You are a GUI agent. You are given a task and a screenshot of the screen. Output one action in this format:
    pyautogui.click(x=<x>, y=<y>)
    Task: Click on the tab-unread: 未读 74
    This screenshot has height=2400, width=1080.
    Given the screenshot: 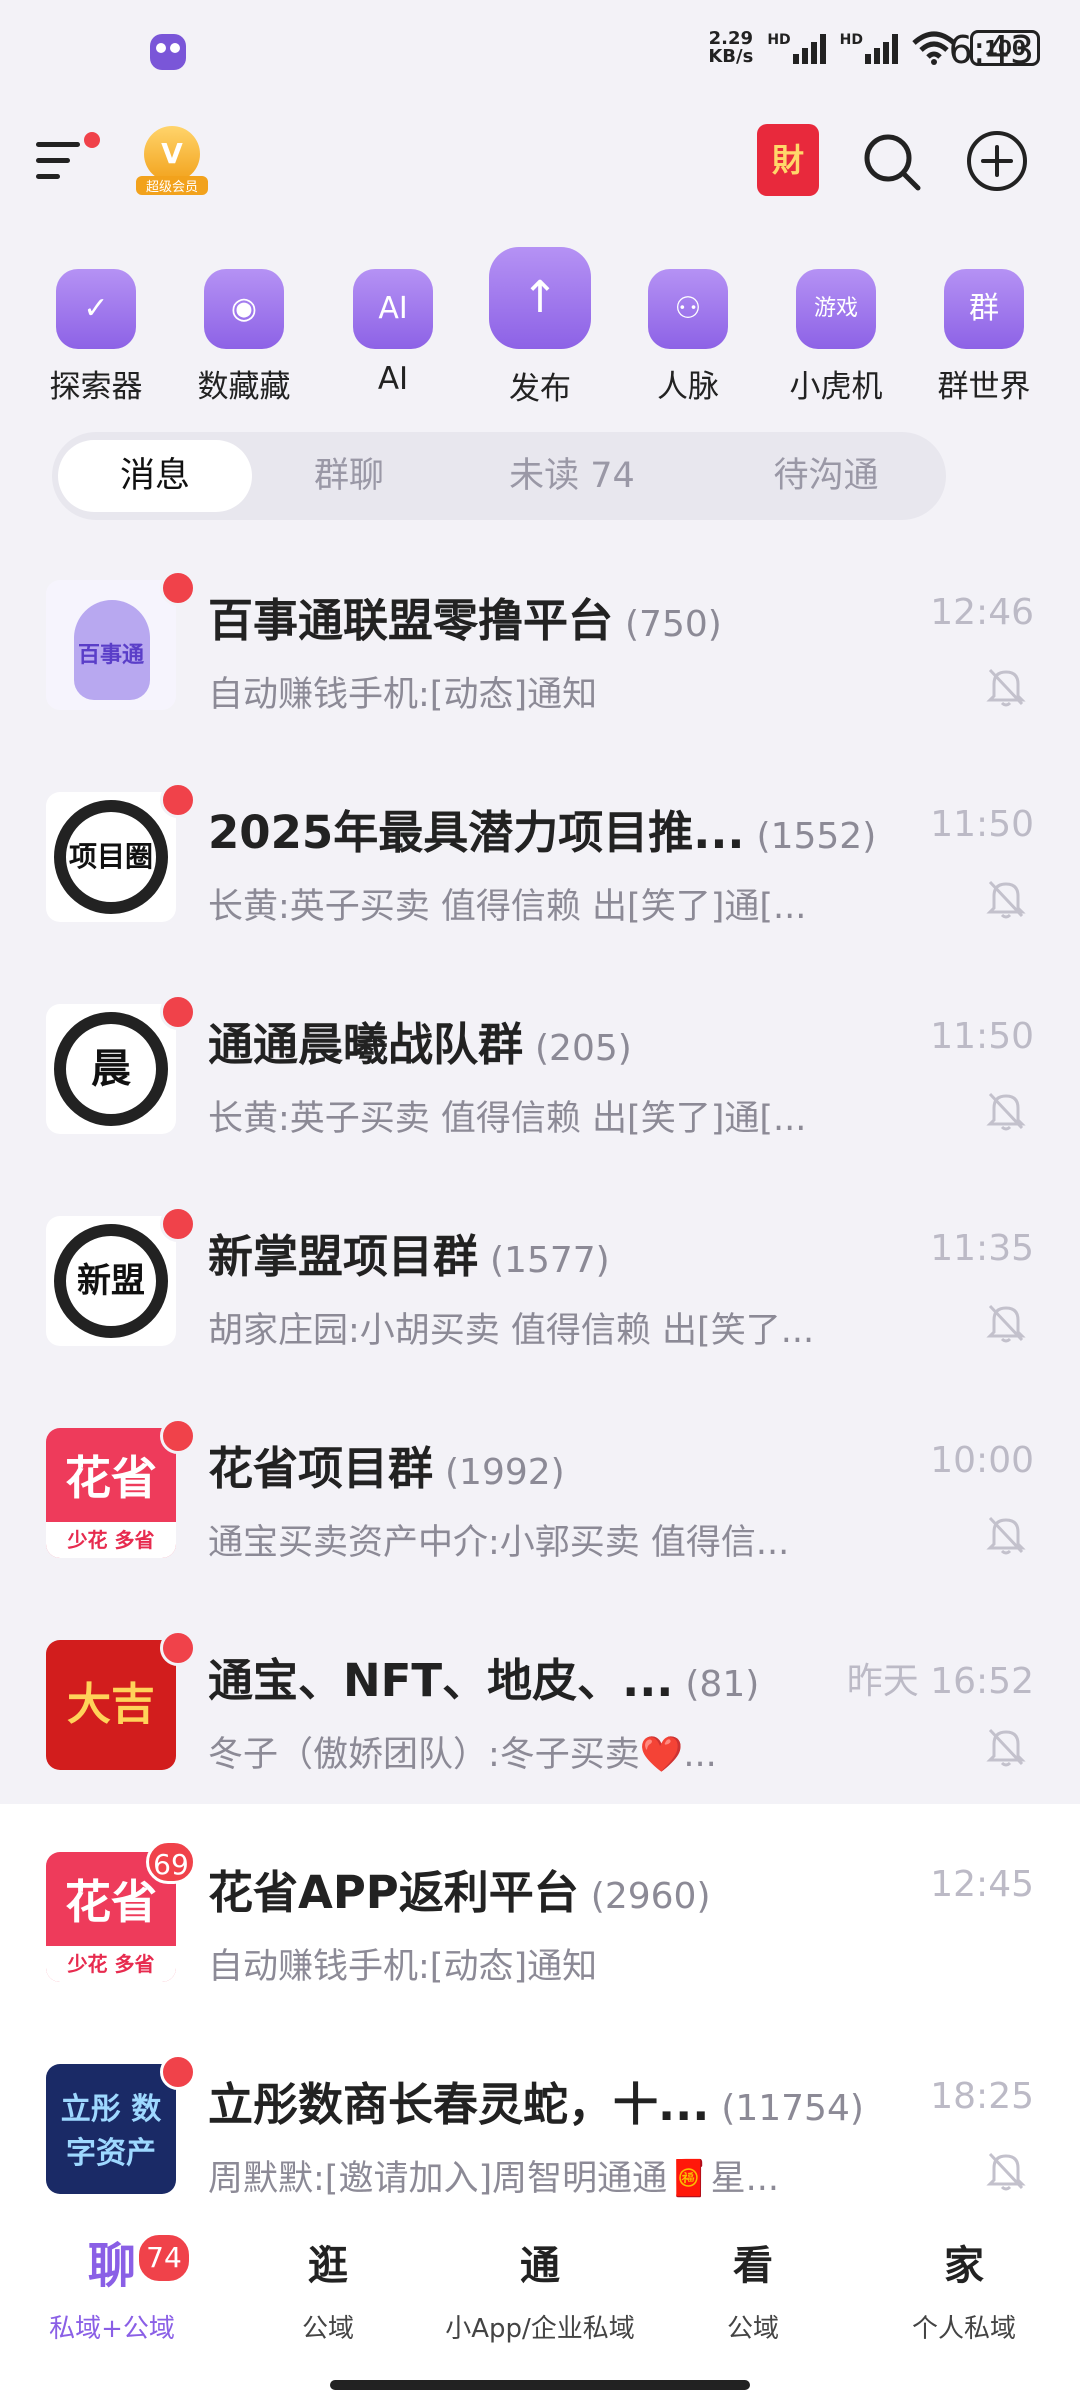 What is the action you would take?
    pyautogui.click(x=572, y=476)
    